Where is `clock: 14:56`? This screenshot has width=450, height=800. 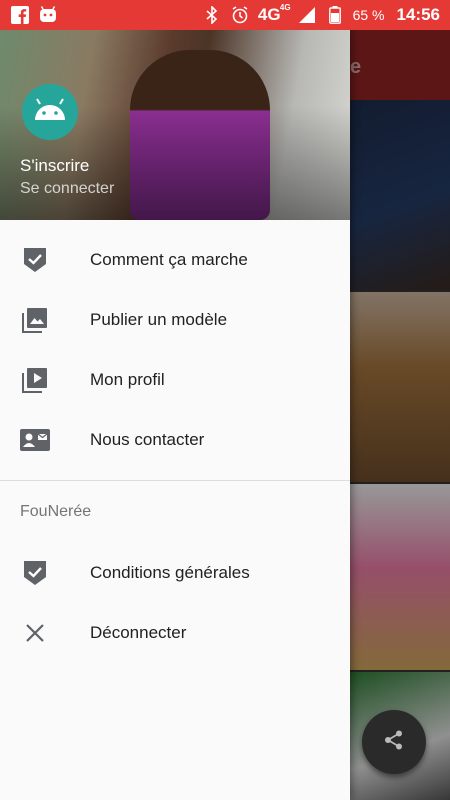
clock: 14:56 is located at coordinates (418, 14).